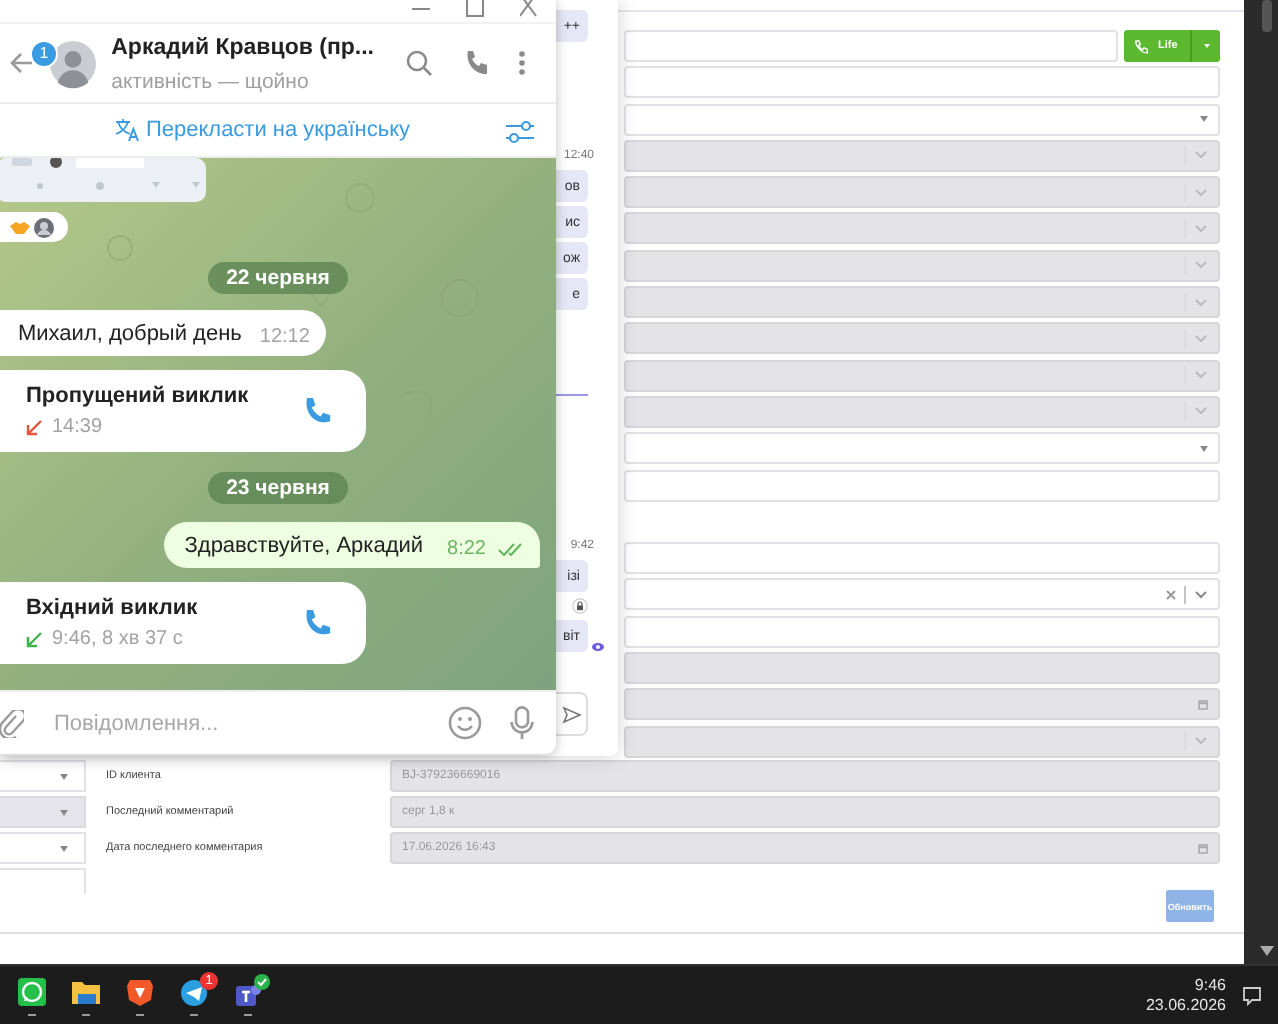  What do you see at coordinates (522, 723) in the screenshot?
I see `microphone-icon` at bounding box center [522, 723].